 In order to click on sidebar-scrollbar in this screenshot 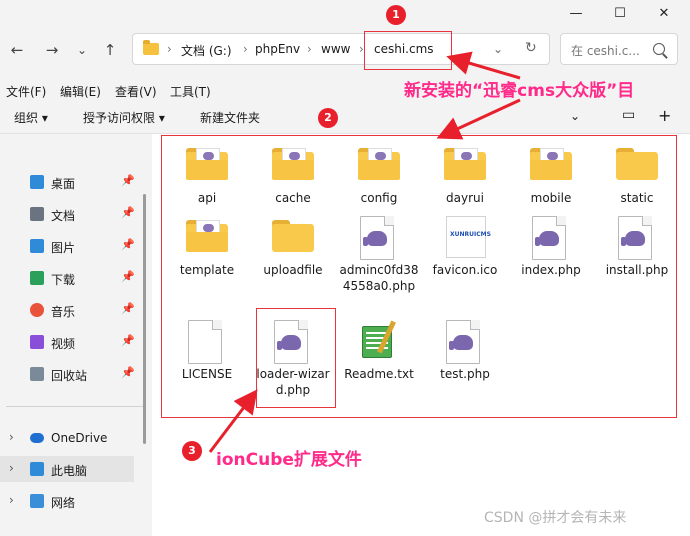, I will do `click(144, 319)`.